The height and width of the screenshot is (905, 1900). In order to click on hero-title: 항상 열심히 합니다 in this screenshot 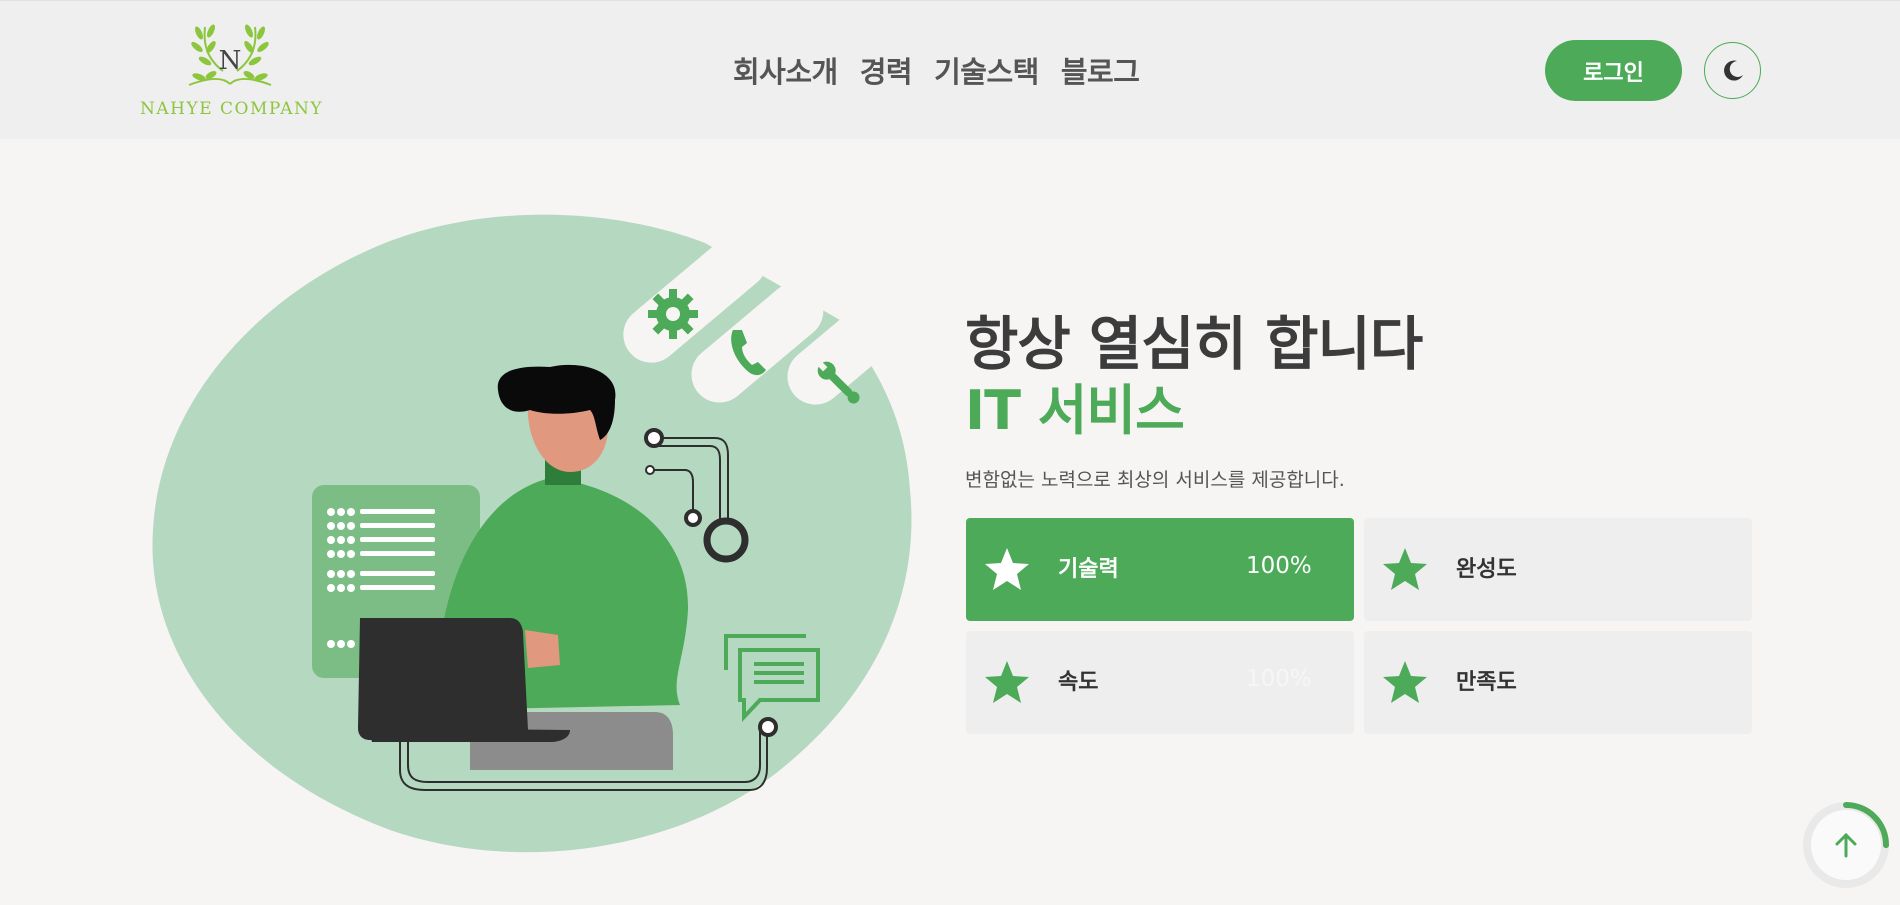, I will do `click(1194, 344)`.